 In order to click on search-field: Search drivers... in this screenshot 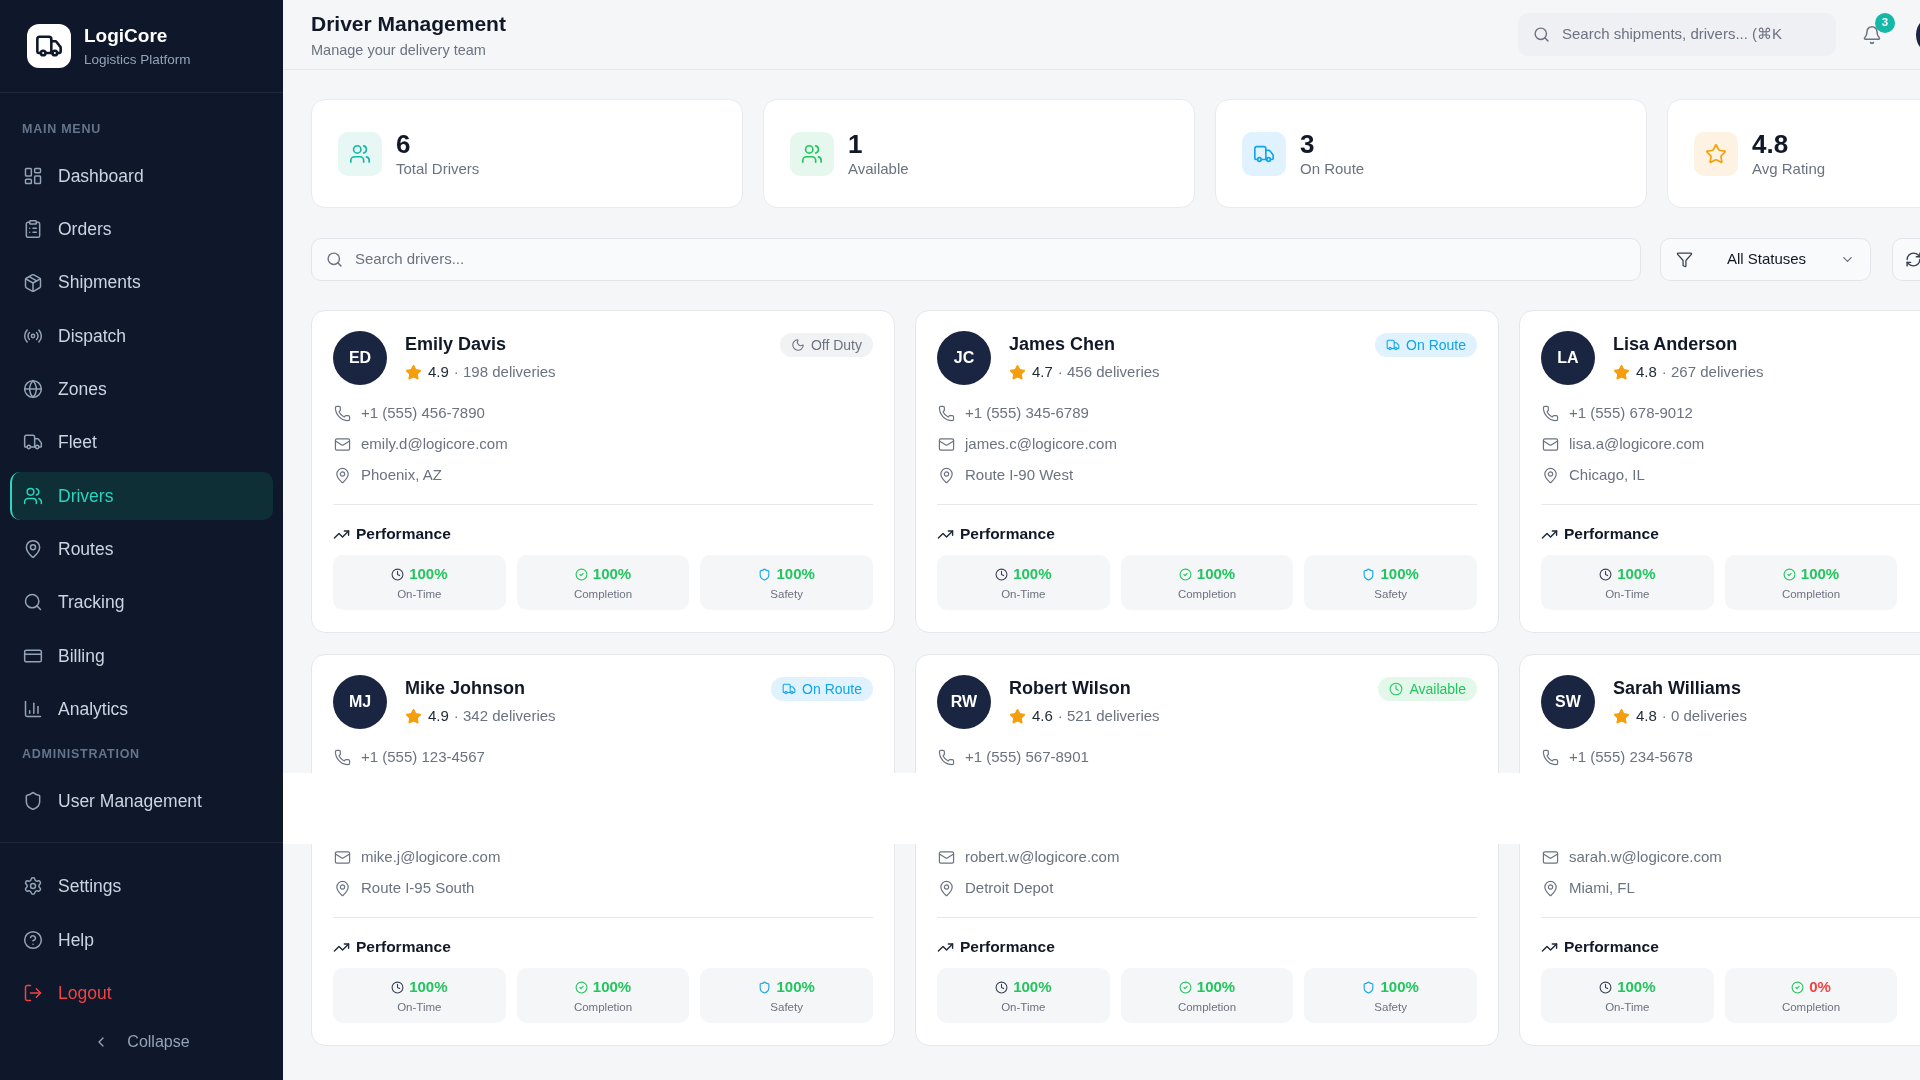, I will do `click(976, 259)`.